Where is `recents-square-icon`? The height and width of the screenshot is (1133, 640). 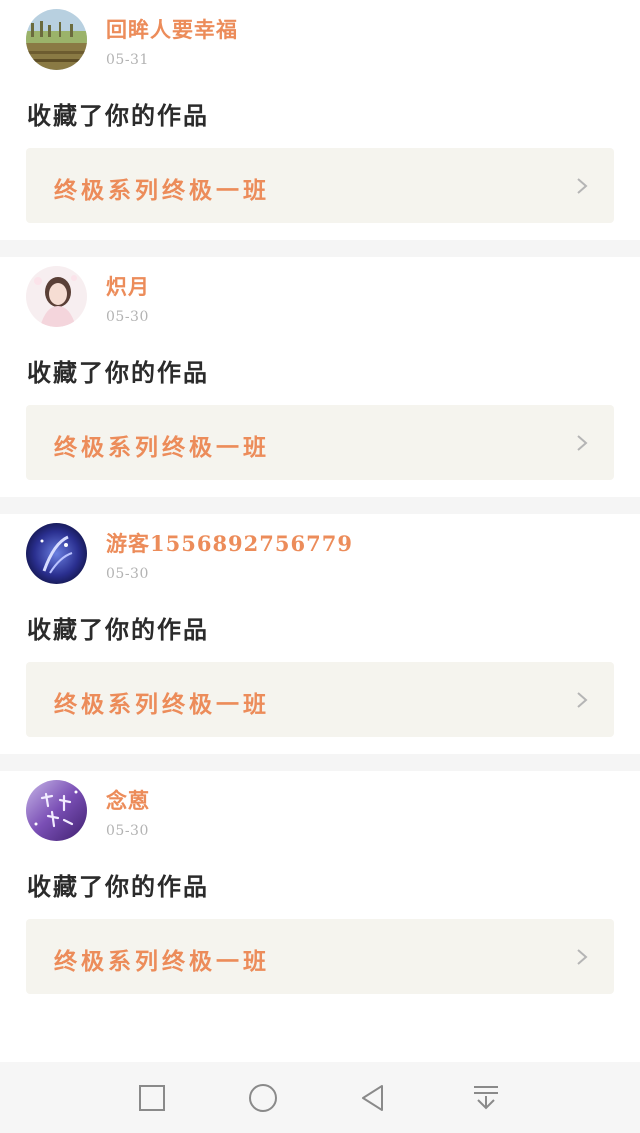
recents-square-icon is located at coordinates (152, 1098).